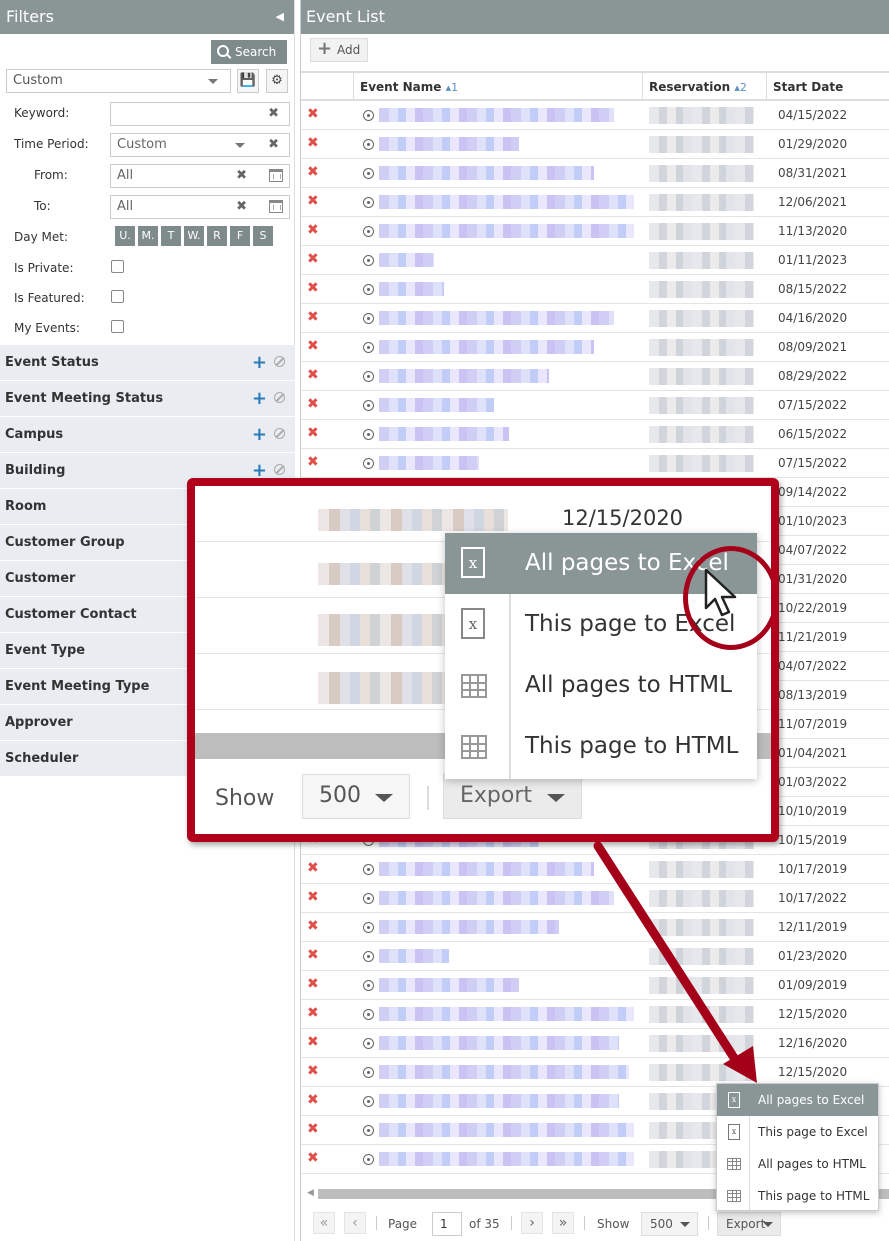 The image size is (889, 1241). Describe the element at coordinates (595, 202) in the screenshot. I see `table-row: ✖ 12/06/2021` at that location.